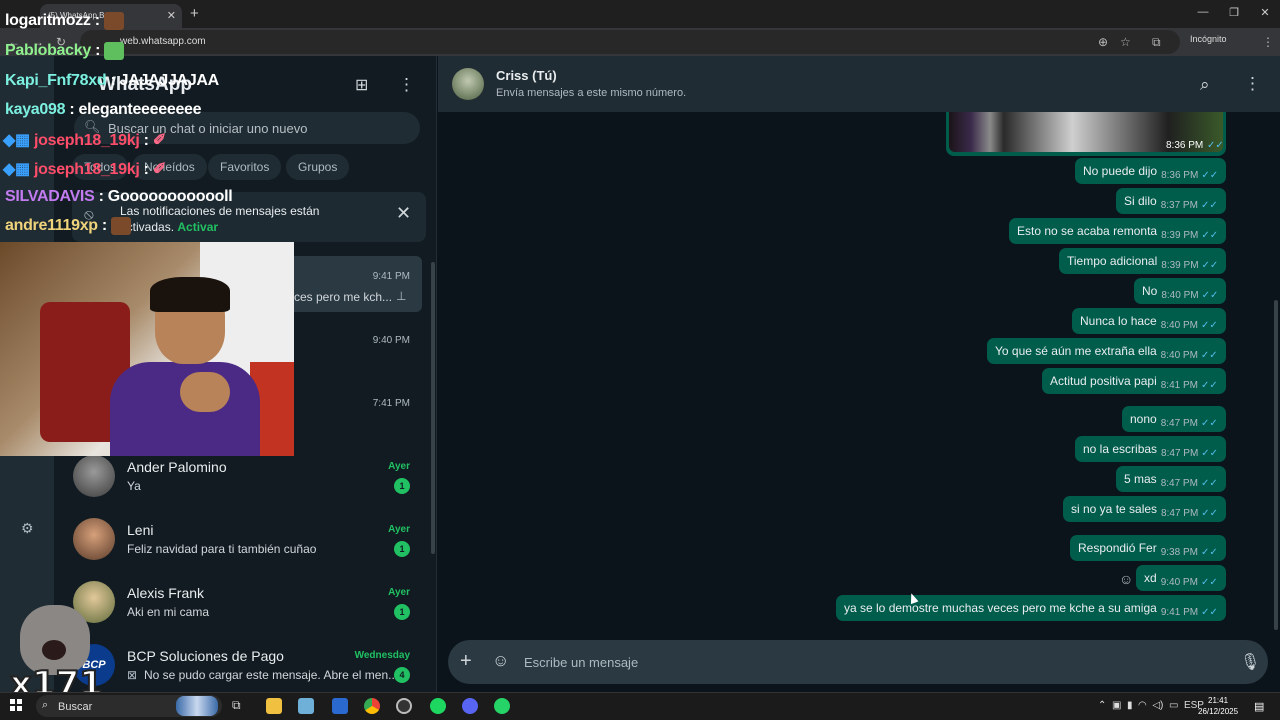 The image size is (1280, 720). I want to click on message-bubble: no la escribas 8:47 PM ✓✓, so click(1151, 449).